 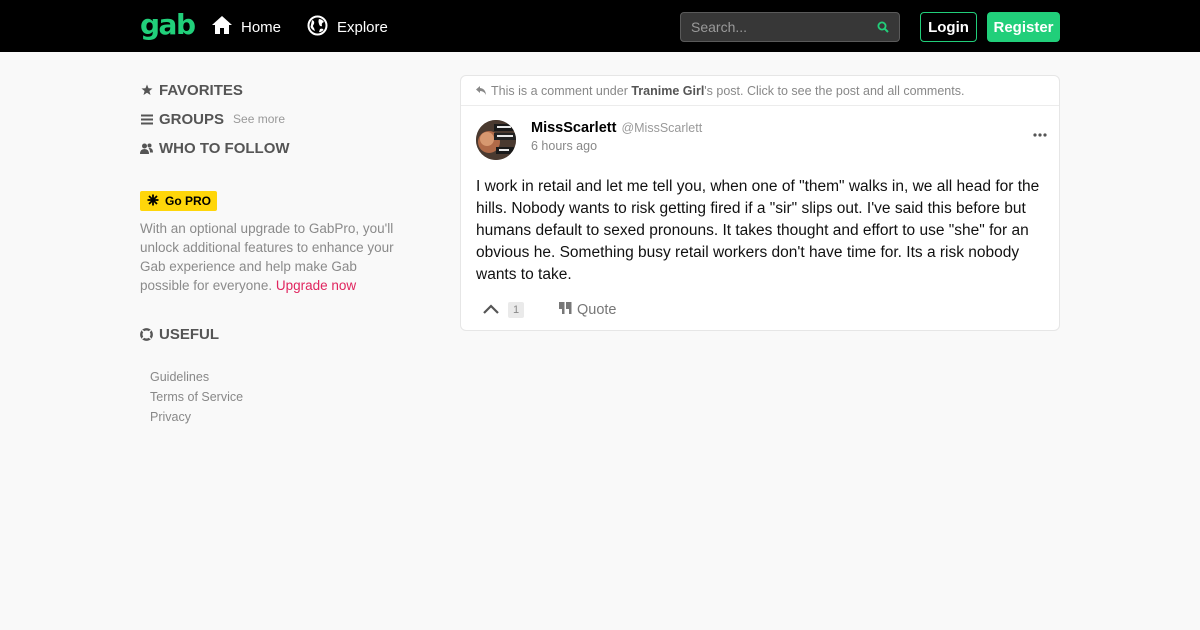 I want to click on top-navbar: gab Home Explore Login Register, so click(x=600, y=26).